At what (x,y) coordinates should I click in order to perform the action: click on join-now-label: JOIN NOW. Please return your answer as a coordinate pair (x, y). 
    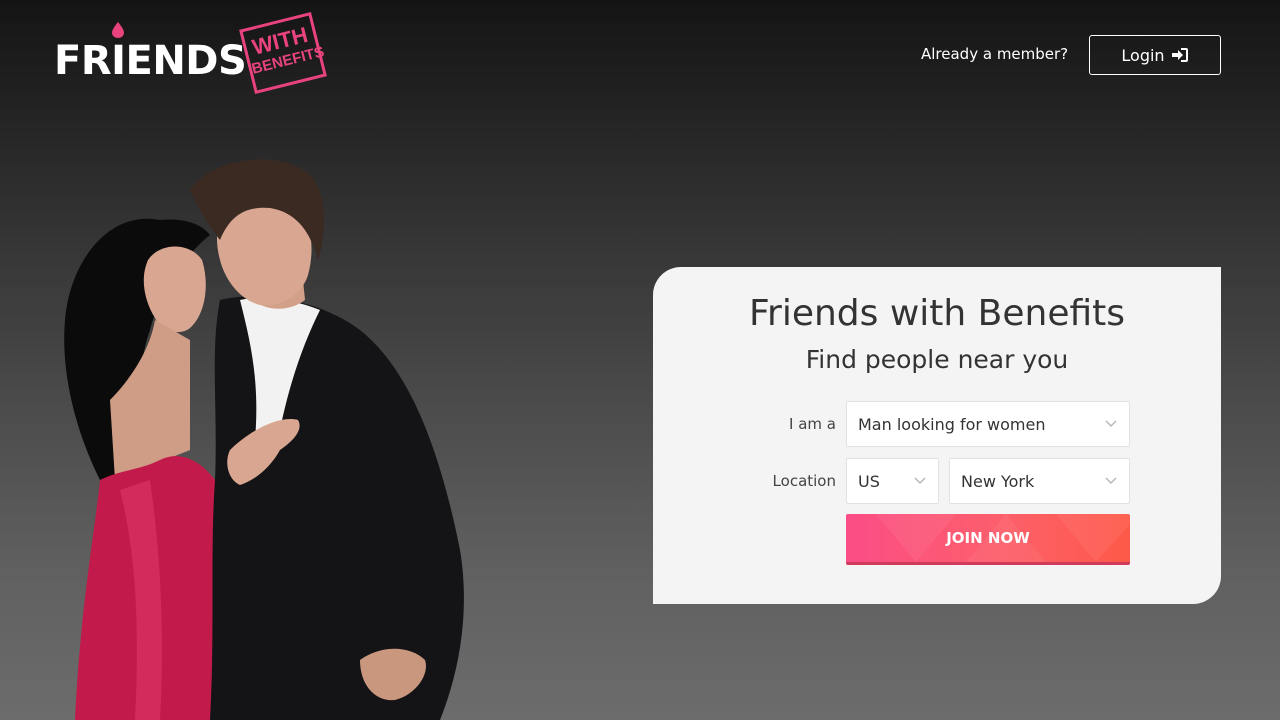
    Looking at the image, I should click on (988, 538).